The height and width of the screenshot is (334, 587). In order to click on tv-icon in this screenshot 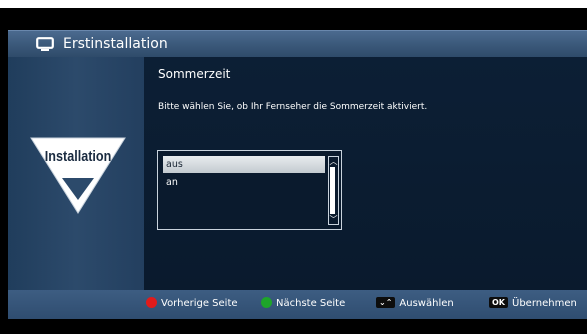, I will do `click(45, 44)`.